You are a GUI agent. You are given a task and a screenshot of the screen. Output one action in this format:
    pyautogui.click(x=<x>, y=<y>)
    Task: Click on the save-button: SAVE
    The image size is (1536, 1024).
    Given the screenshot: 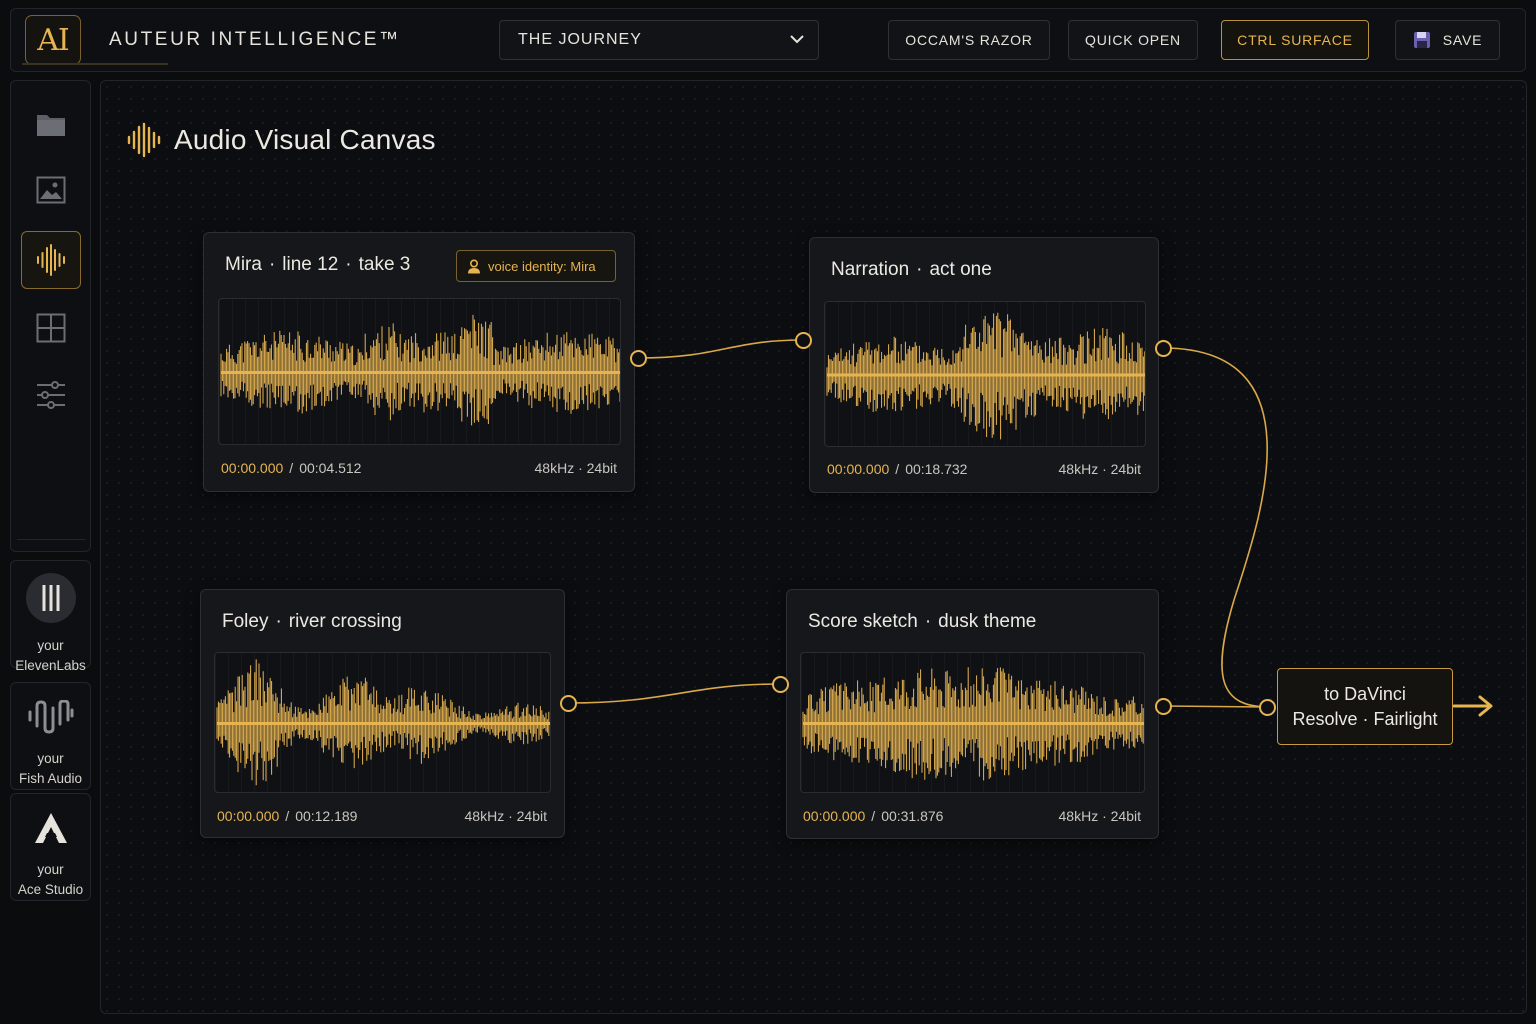 What is the action you would take?
    pyautogui.click(x=1447, y=40)
    